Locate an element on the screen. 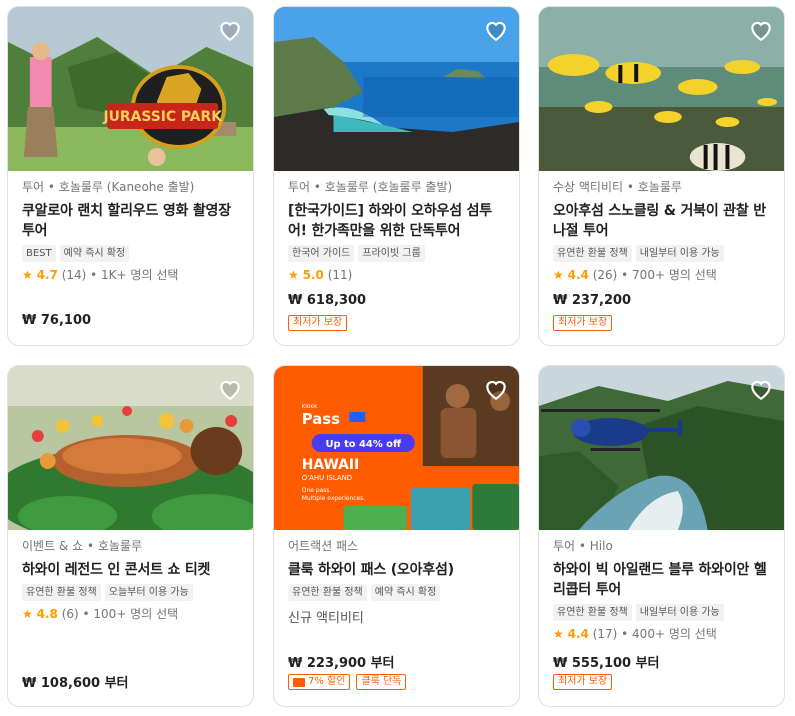 This screenshot has width=795, height=716. card-title: 하와이 레전드 인 콘서트 쇼 티켓 is located at coordinates (132, 570).